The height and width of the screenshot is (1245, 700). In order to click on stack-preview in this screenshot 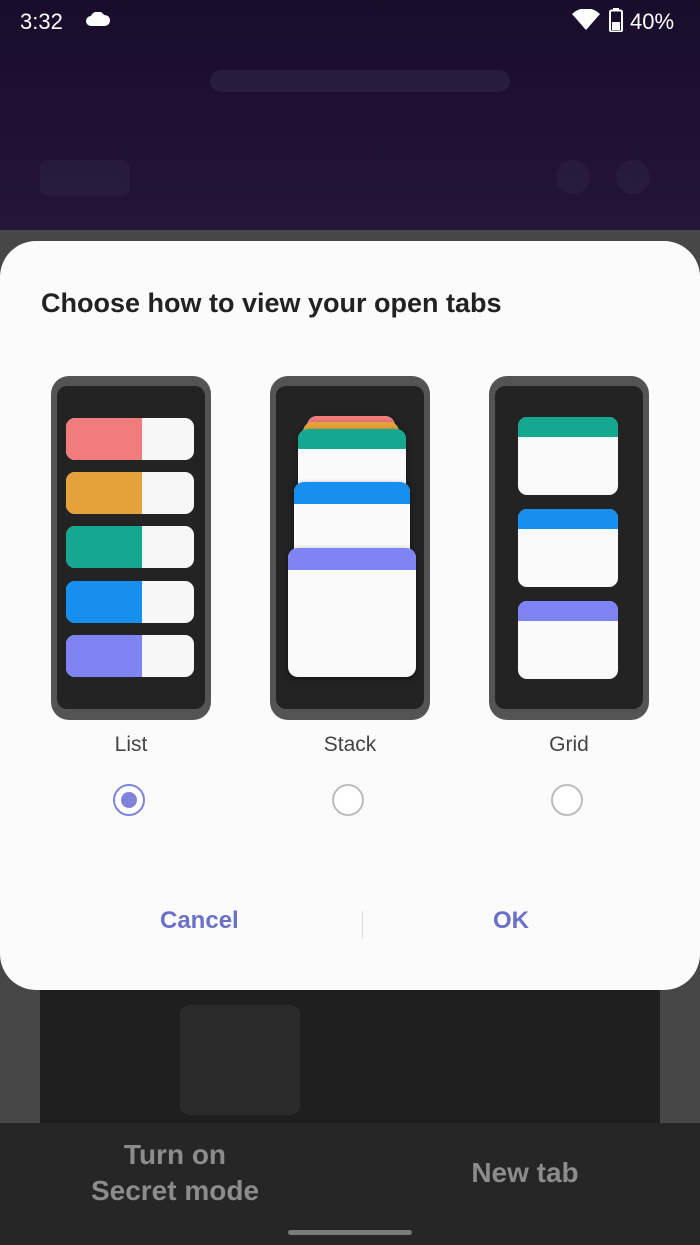, I will do `click(350, 548)`.